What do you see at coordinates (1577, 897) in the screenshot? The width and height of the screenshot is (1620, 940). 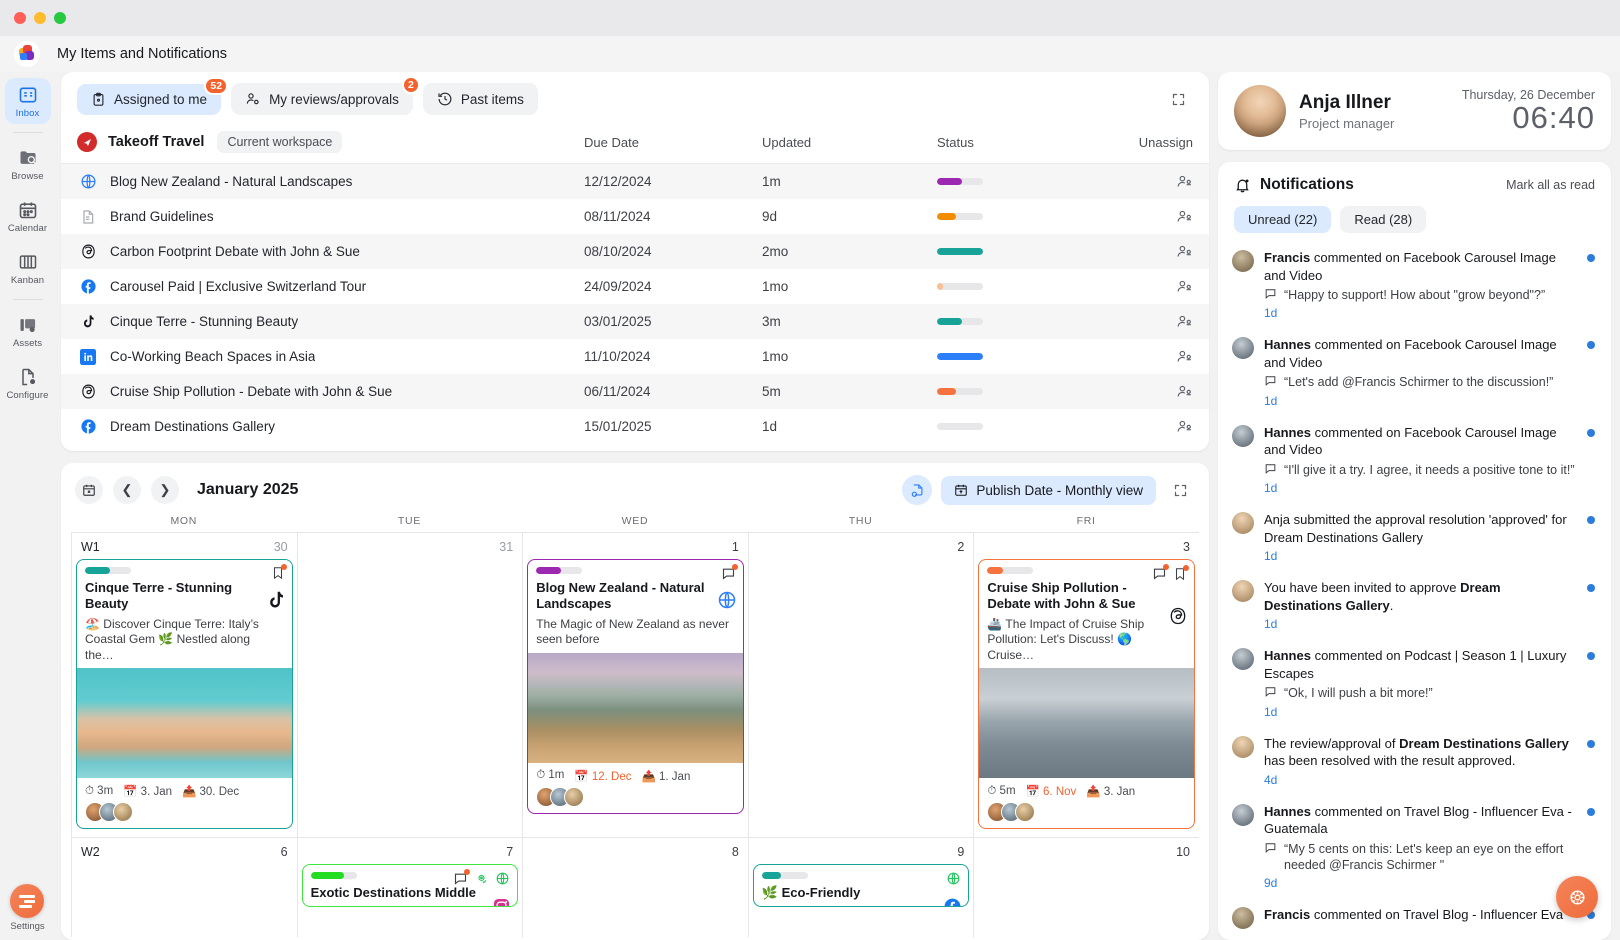 I see `help-assistant-button` at bounding box center [1577, 897].